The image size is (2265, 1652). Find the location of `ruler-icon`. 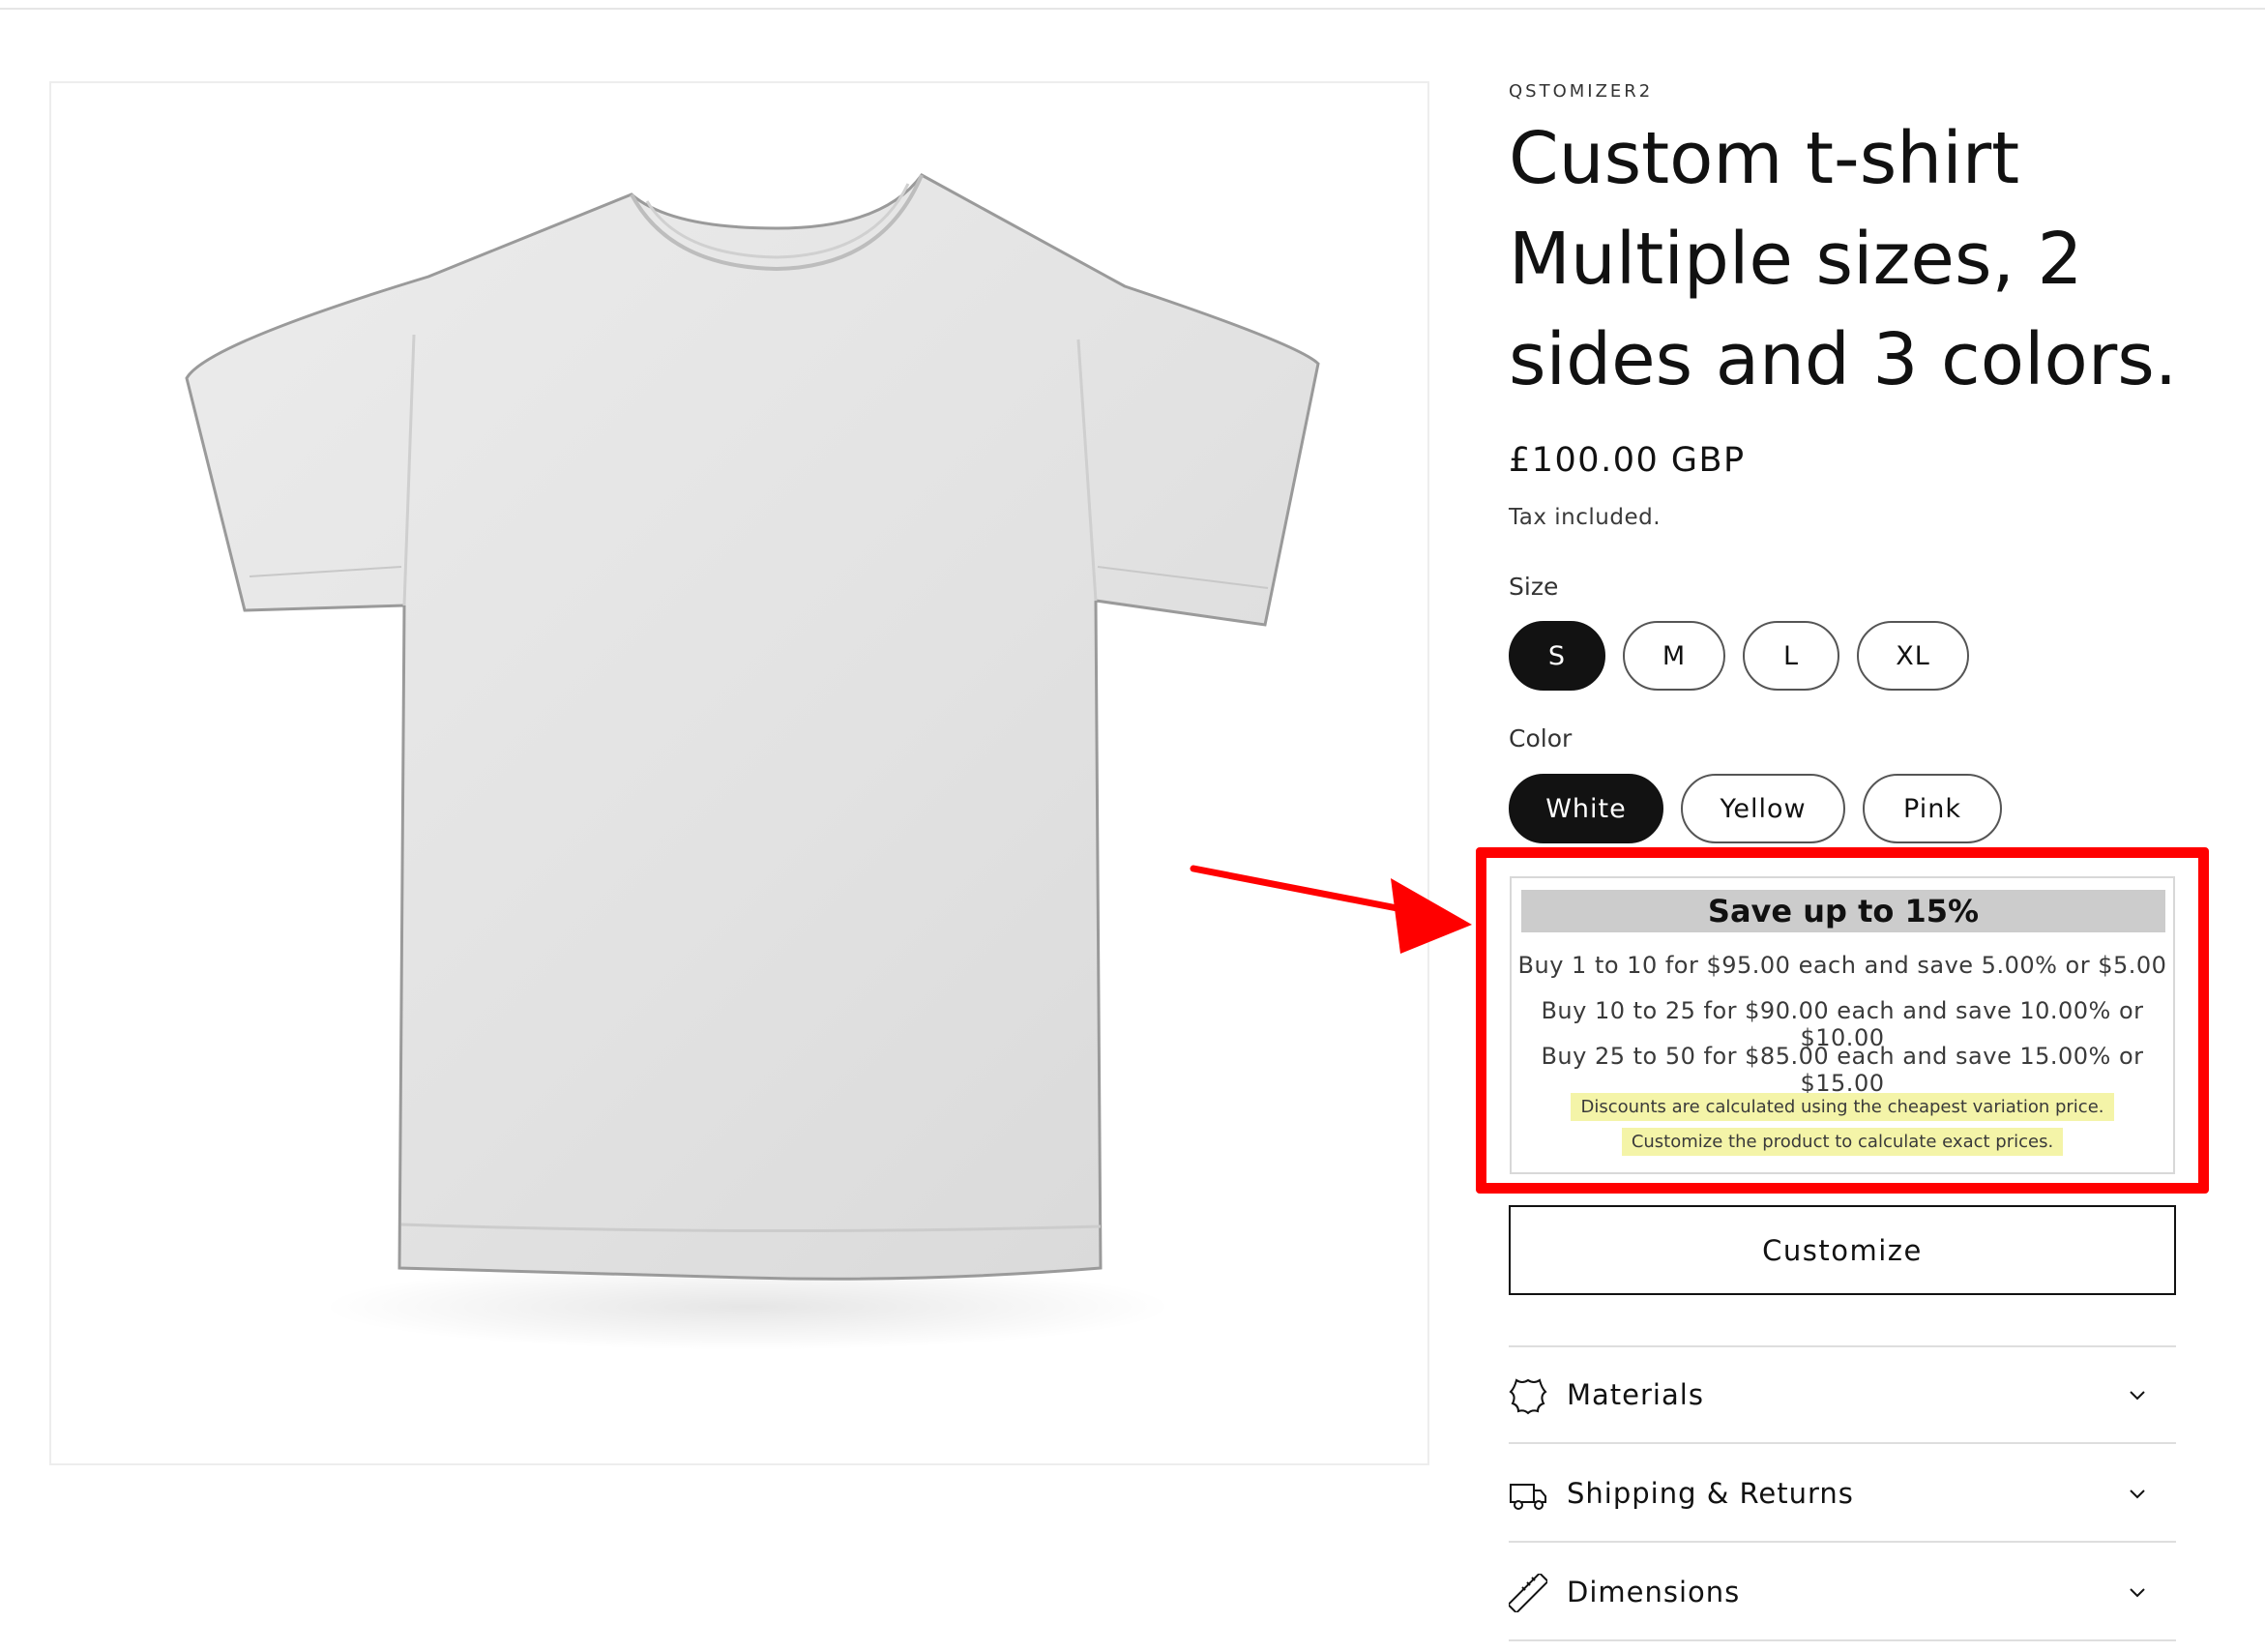

ruler-icon is located at coordinates (1528, 1593).